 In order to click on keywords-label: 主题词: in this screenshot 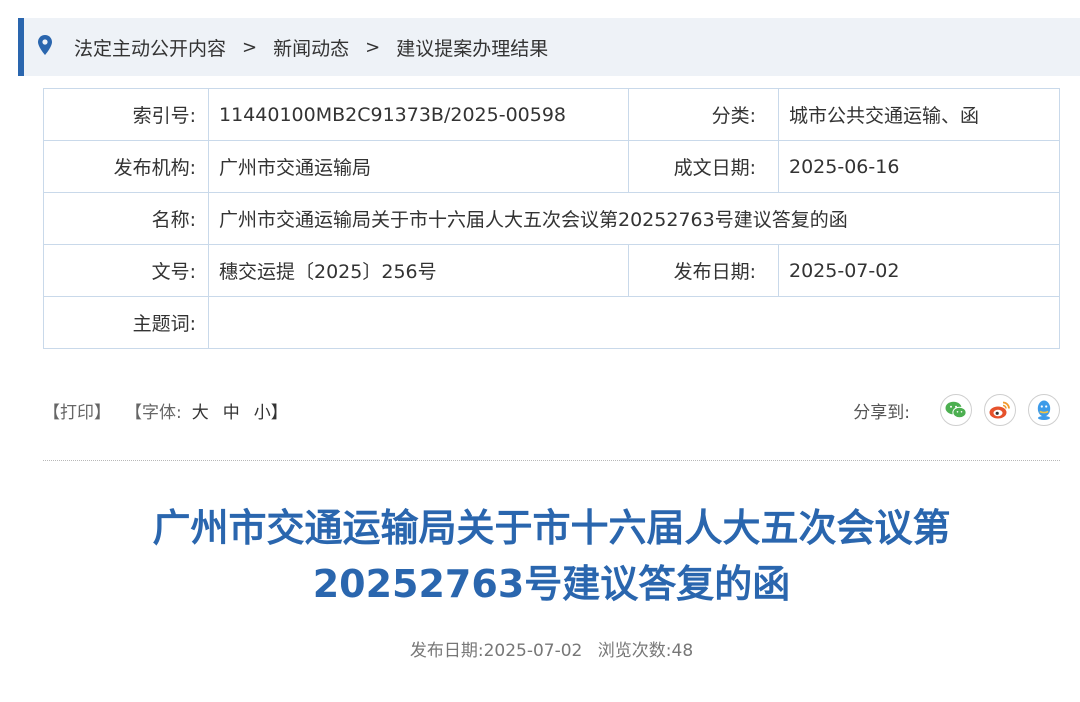, I will do `click(126, 322)`.